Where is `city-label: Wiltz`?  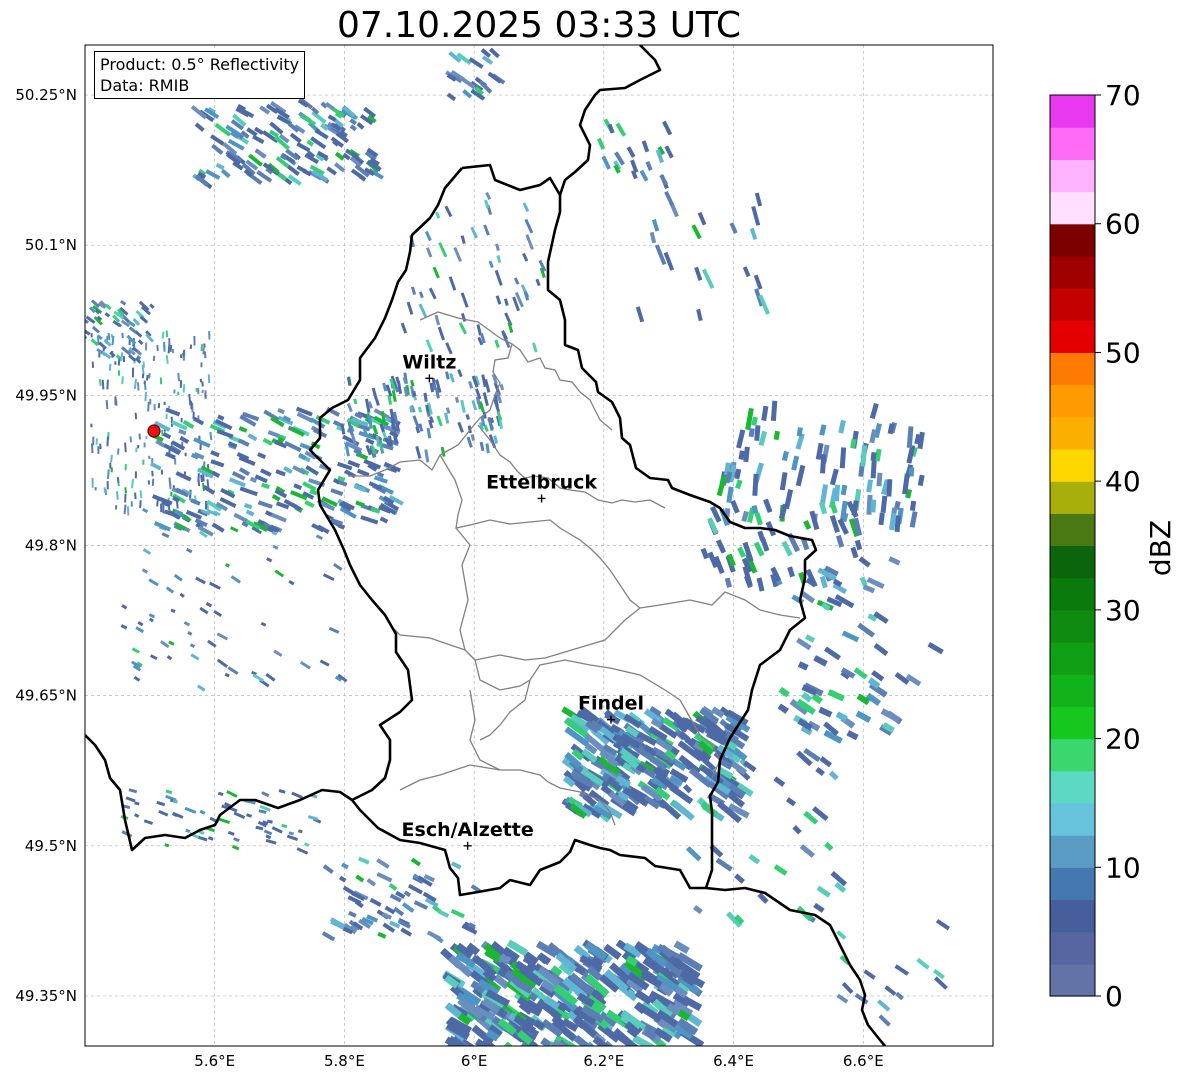
city-label: Wiltz is located at coordinates (429, 362).